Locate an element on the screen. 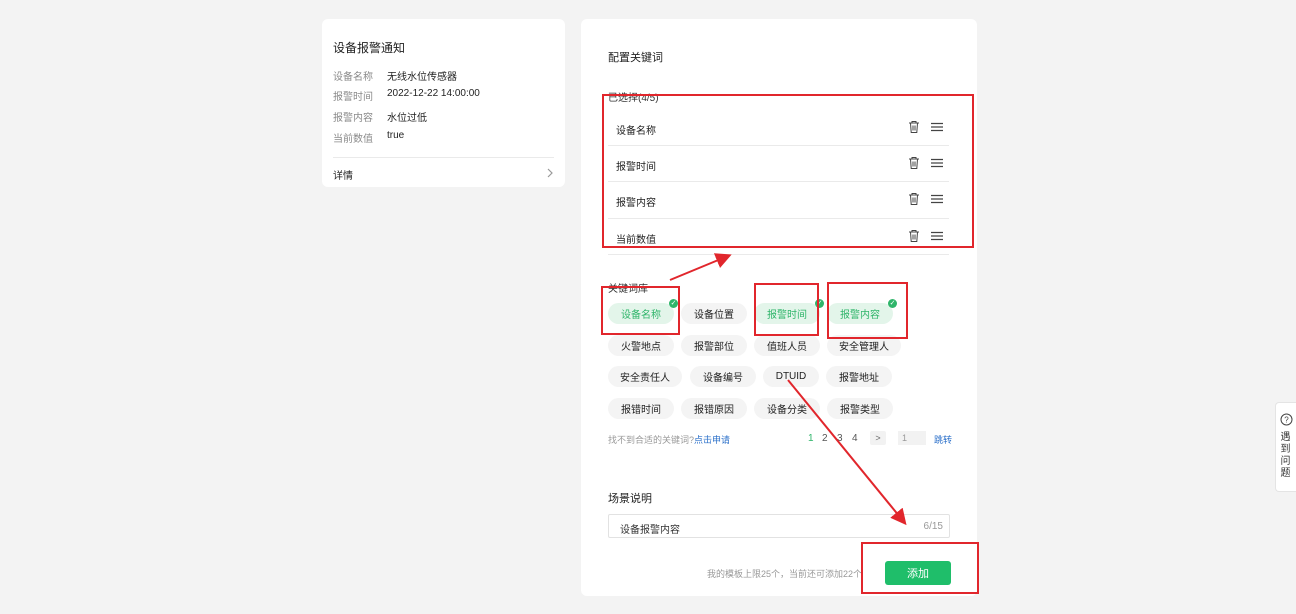 The width and height of the screenshot is (1296, 614). keyword-chip-label: 报警类型 is located at coordinates (860, 410).